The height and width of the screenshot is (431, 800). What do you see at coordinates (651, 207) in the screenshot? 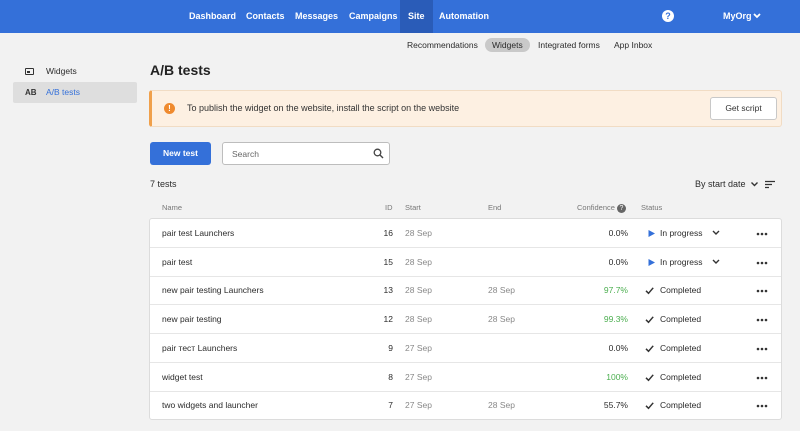
I see `column-header-status: Status` at bounding box center [651, 207].